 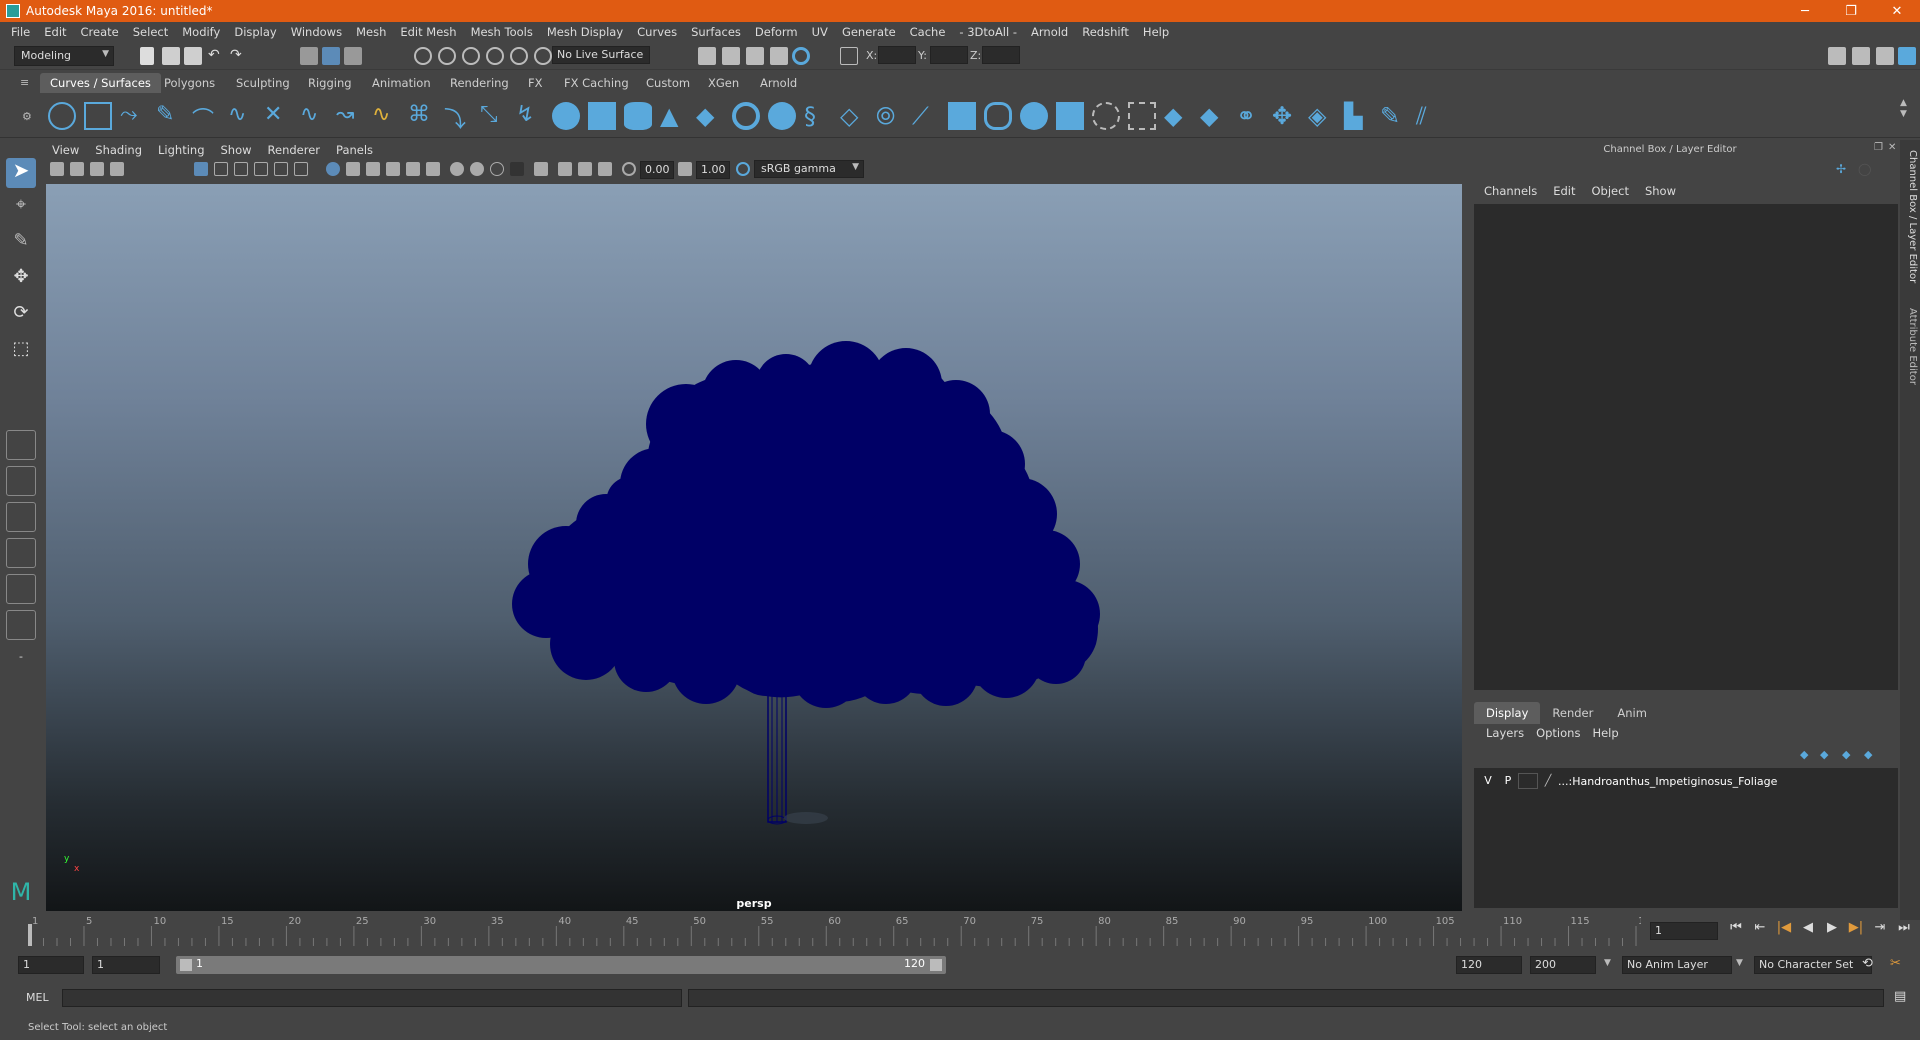 I want to click on surface-editing-icon: ⫽, so click(x=1430, y=116).